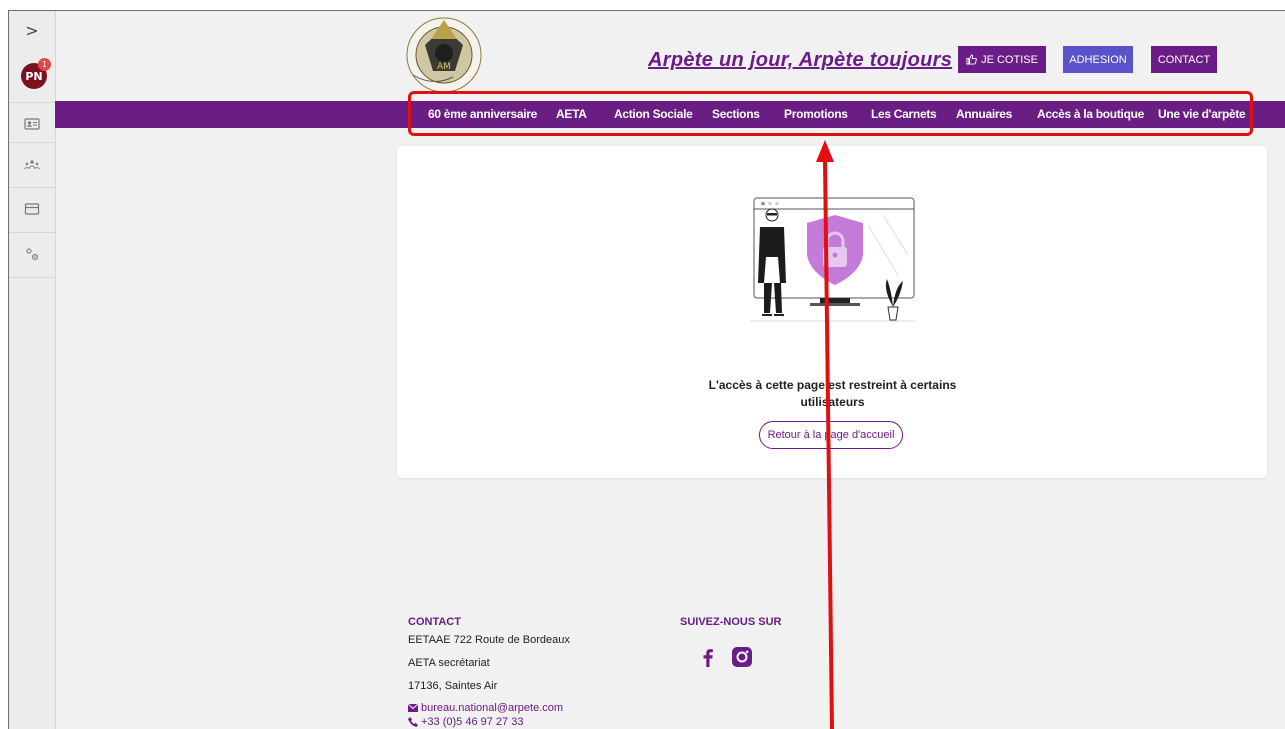  I want to click on envelope-icon, so click(413, 708).